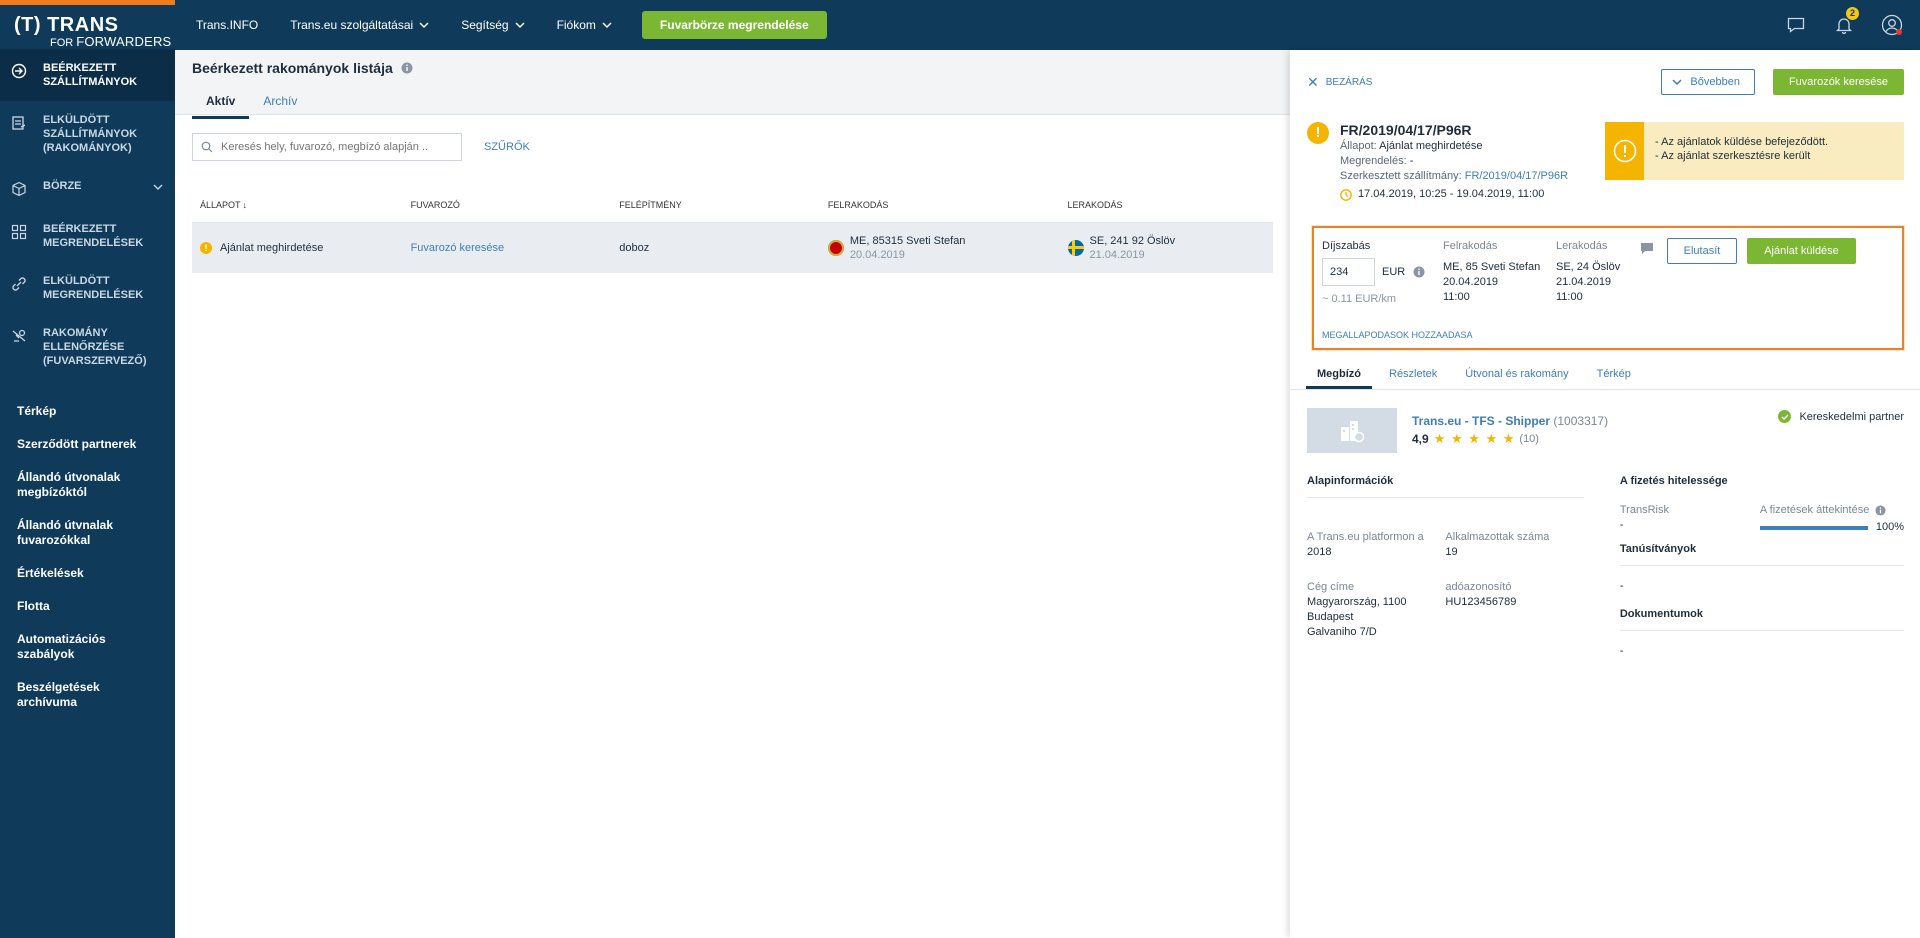 The image size is (1920, 938). Describe the element at coordinates (1348, 272) in the screenshot. I see `price-input` at that location.